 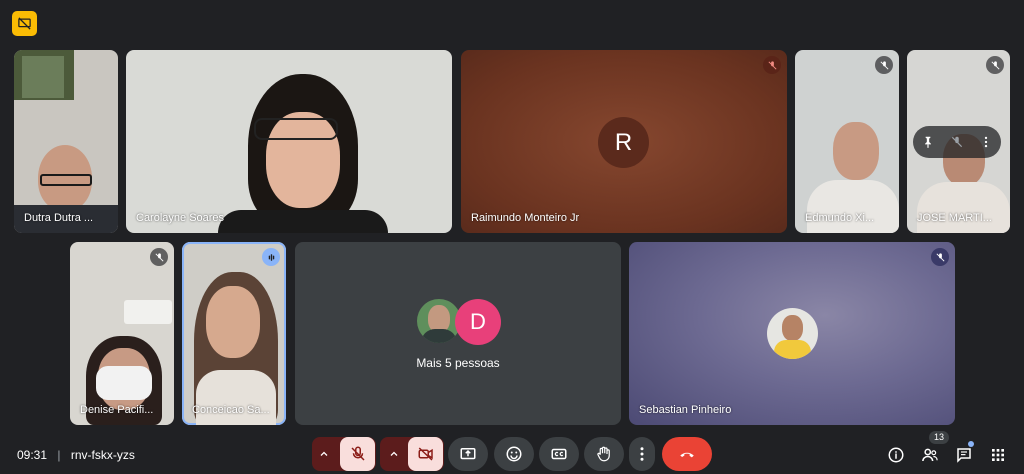 I want to click on chat-notification-dot, so click(x=971, y=444).